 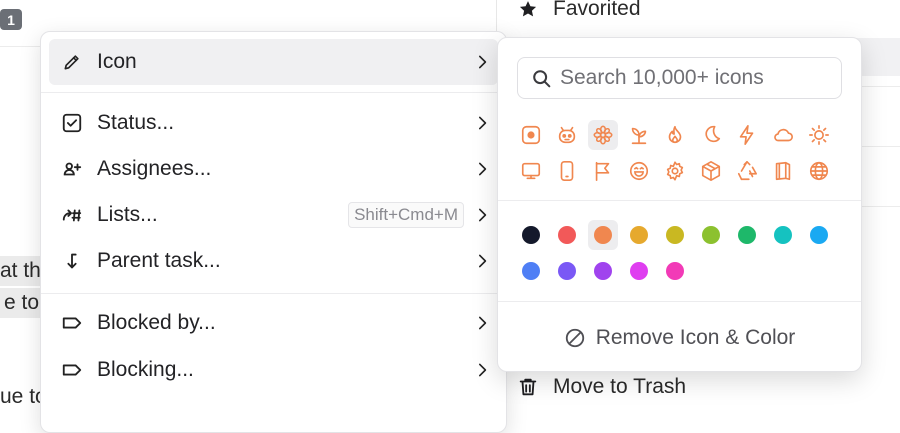 I want to click on grin-face-icon, so click(x=639, y=171).